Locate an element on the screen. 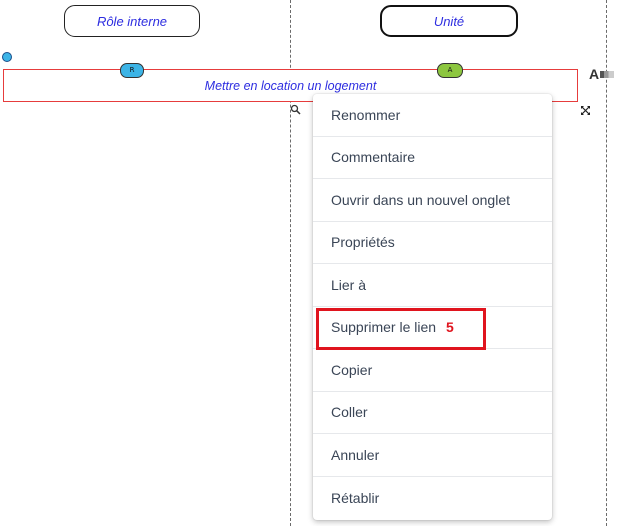  menu-item-label: Lier à is located at coordinates (349, 284).